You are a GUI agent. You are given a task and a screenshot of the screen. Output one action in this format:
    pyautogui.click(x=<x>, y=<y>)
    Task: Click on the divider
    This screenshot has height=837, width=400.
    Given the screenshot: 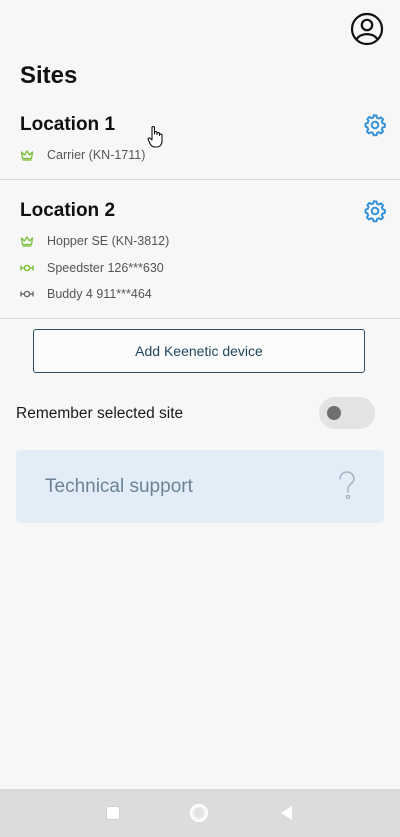 What is the action you would take?
    pyautogui.click(x=200, y=179)
    